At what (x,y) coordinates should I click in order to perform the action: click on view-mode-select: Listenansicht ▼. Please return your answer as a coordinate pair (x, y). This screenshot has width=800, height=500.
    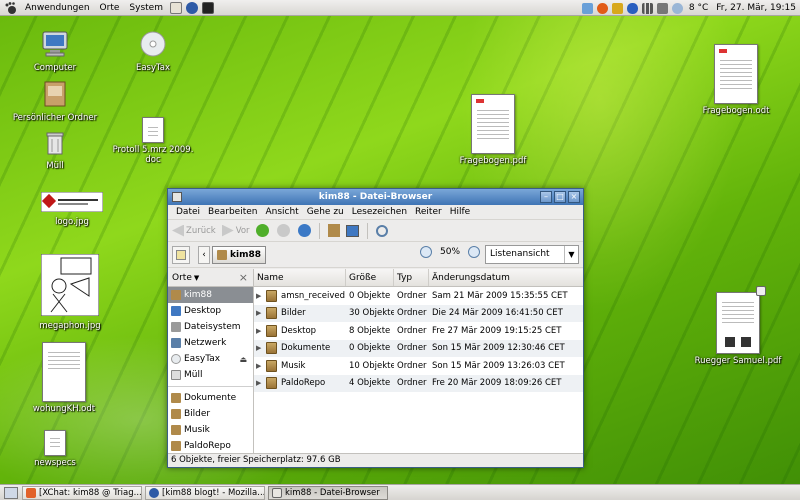
    Looking at the image, I should click on (532, 254).